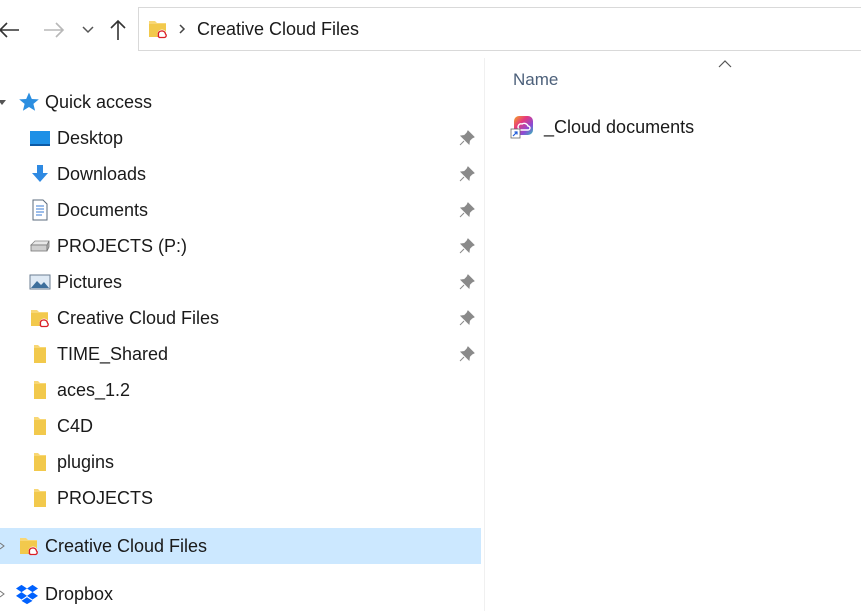  What do you see at coordinates (122, 245) in the screenshot?
I see `nav-item-label: PROJECTS (P:)` at bounding box center [122, 245].